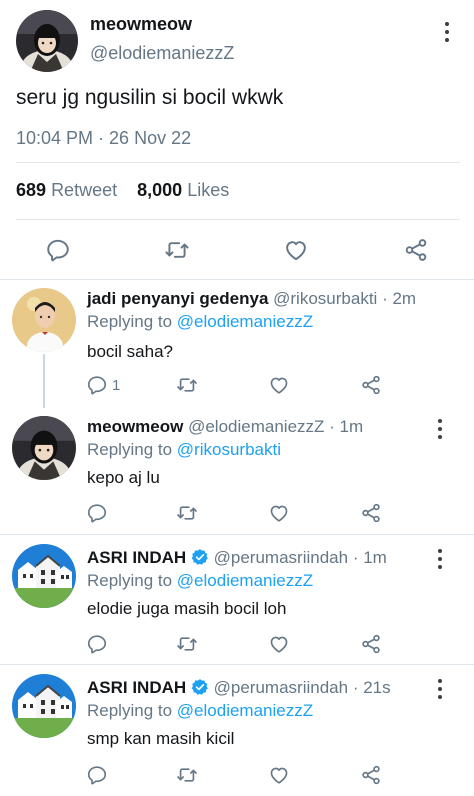 The height and width of the screenshot is (796, 474). Describe the element at coordinates (177, 298) in the screenshot. I see `reply-author-name: jadi penyanyi gedenya` at that location.